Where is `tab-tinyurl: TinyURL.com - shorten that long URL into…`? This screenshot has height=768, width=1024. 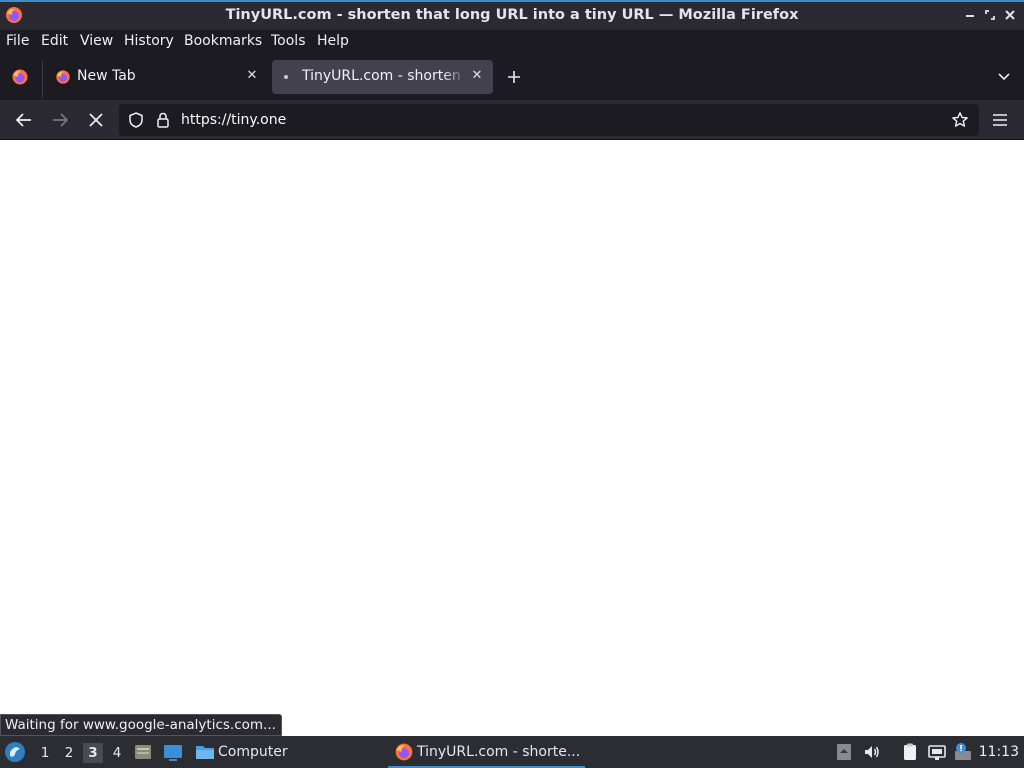
tab-tinyurl: TinyURL.com - shorten that long URL into… is located at coordinates (382, 77).